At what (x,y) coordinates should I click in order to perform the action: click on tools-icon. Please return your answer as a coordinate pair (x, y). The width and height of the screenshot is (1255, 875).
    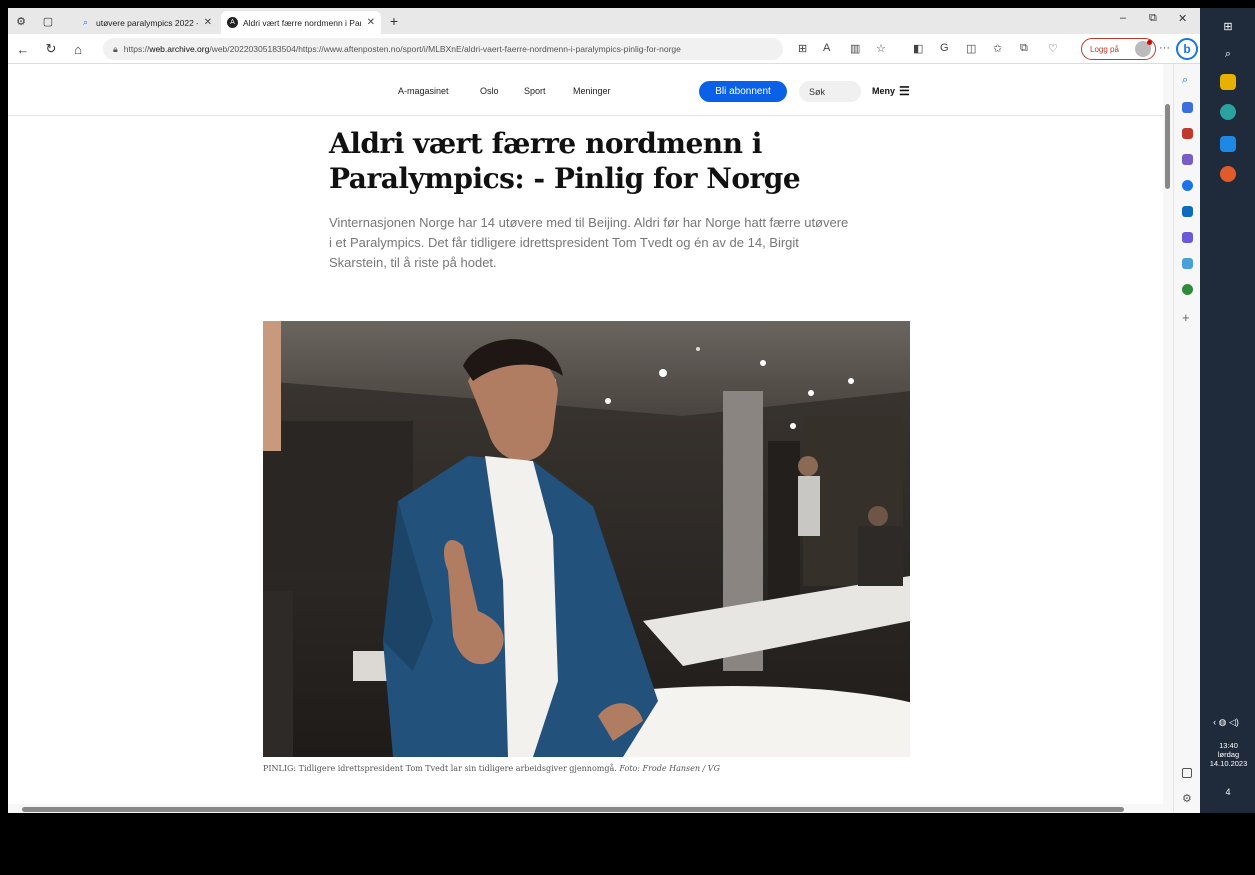
    Looking at the image, I should click on (1187, 133).